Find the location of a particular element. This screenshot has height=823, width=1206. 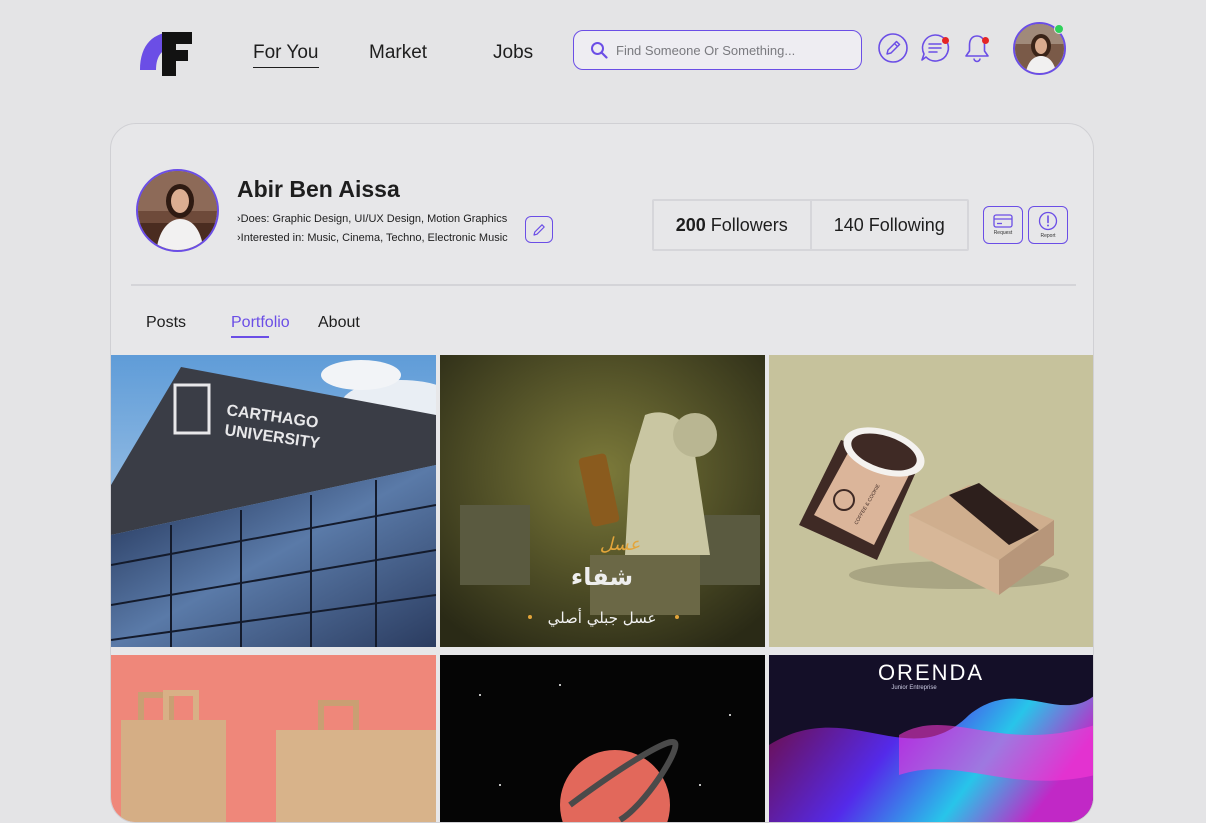

profile-avatar is located at coordinates (177, 210).